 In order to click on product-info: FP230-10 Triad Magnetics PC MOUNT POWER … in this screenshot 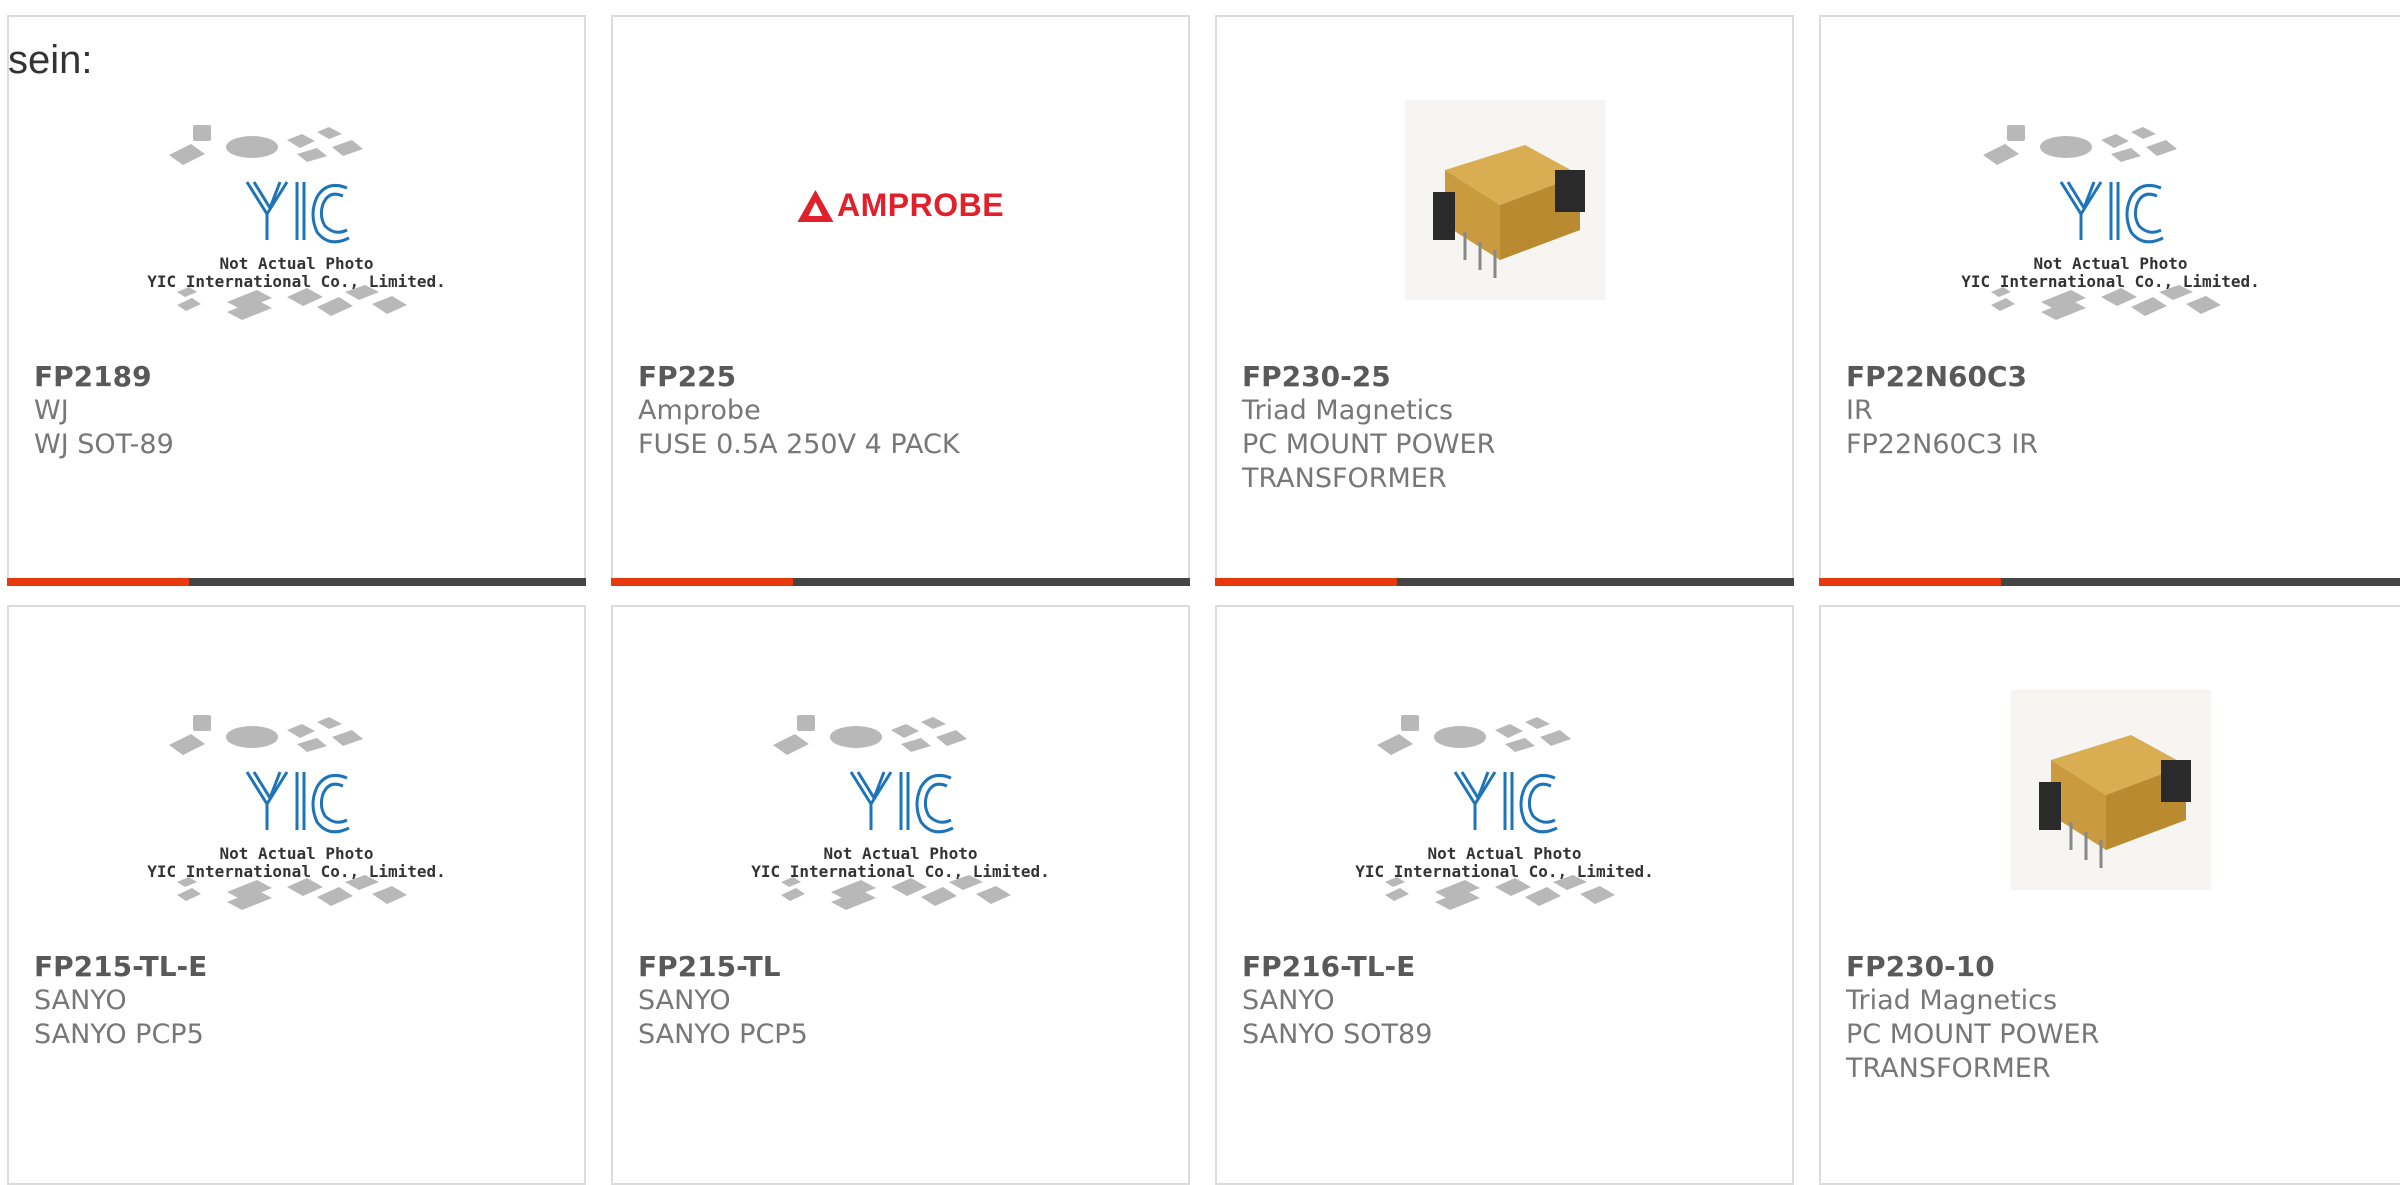, I will do `click(2106, 1018)`.